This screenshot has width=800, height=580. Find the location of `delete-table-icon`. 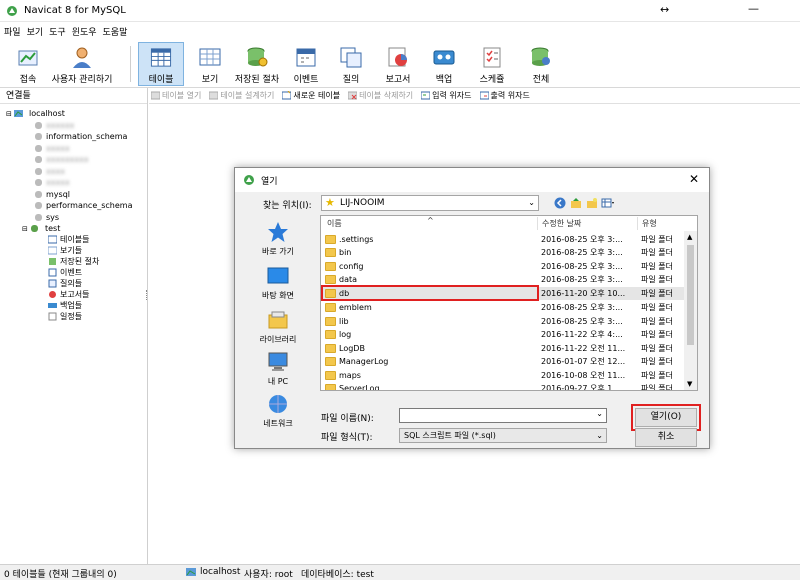

delete-table-icon is located at coordinates (353, 95).